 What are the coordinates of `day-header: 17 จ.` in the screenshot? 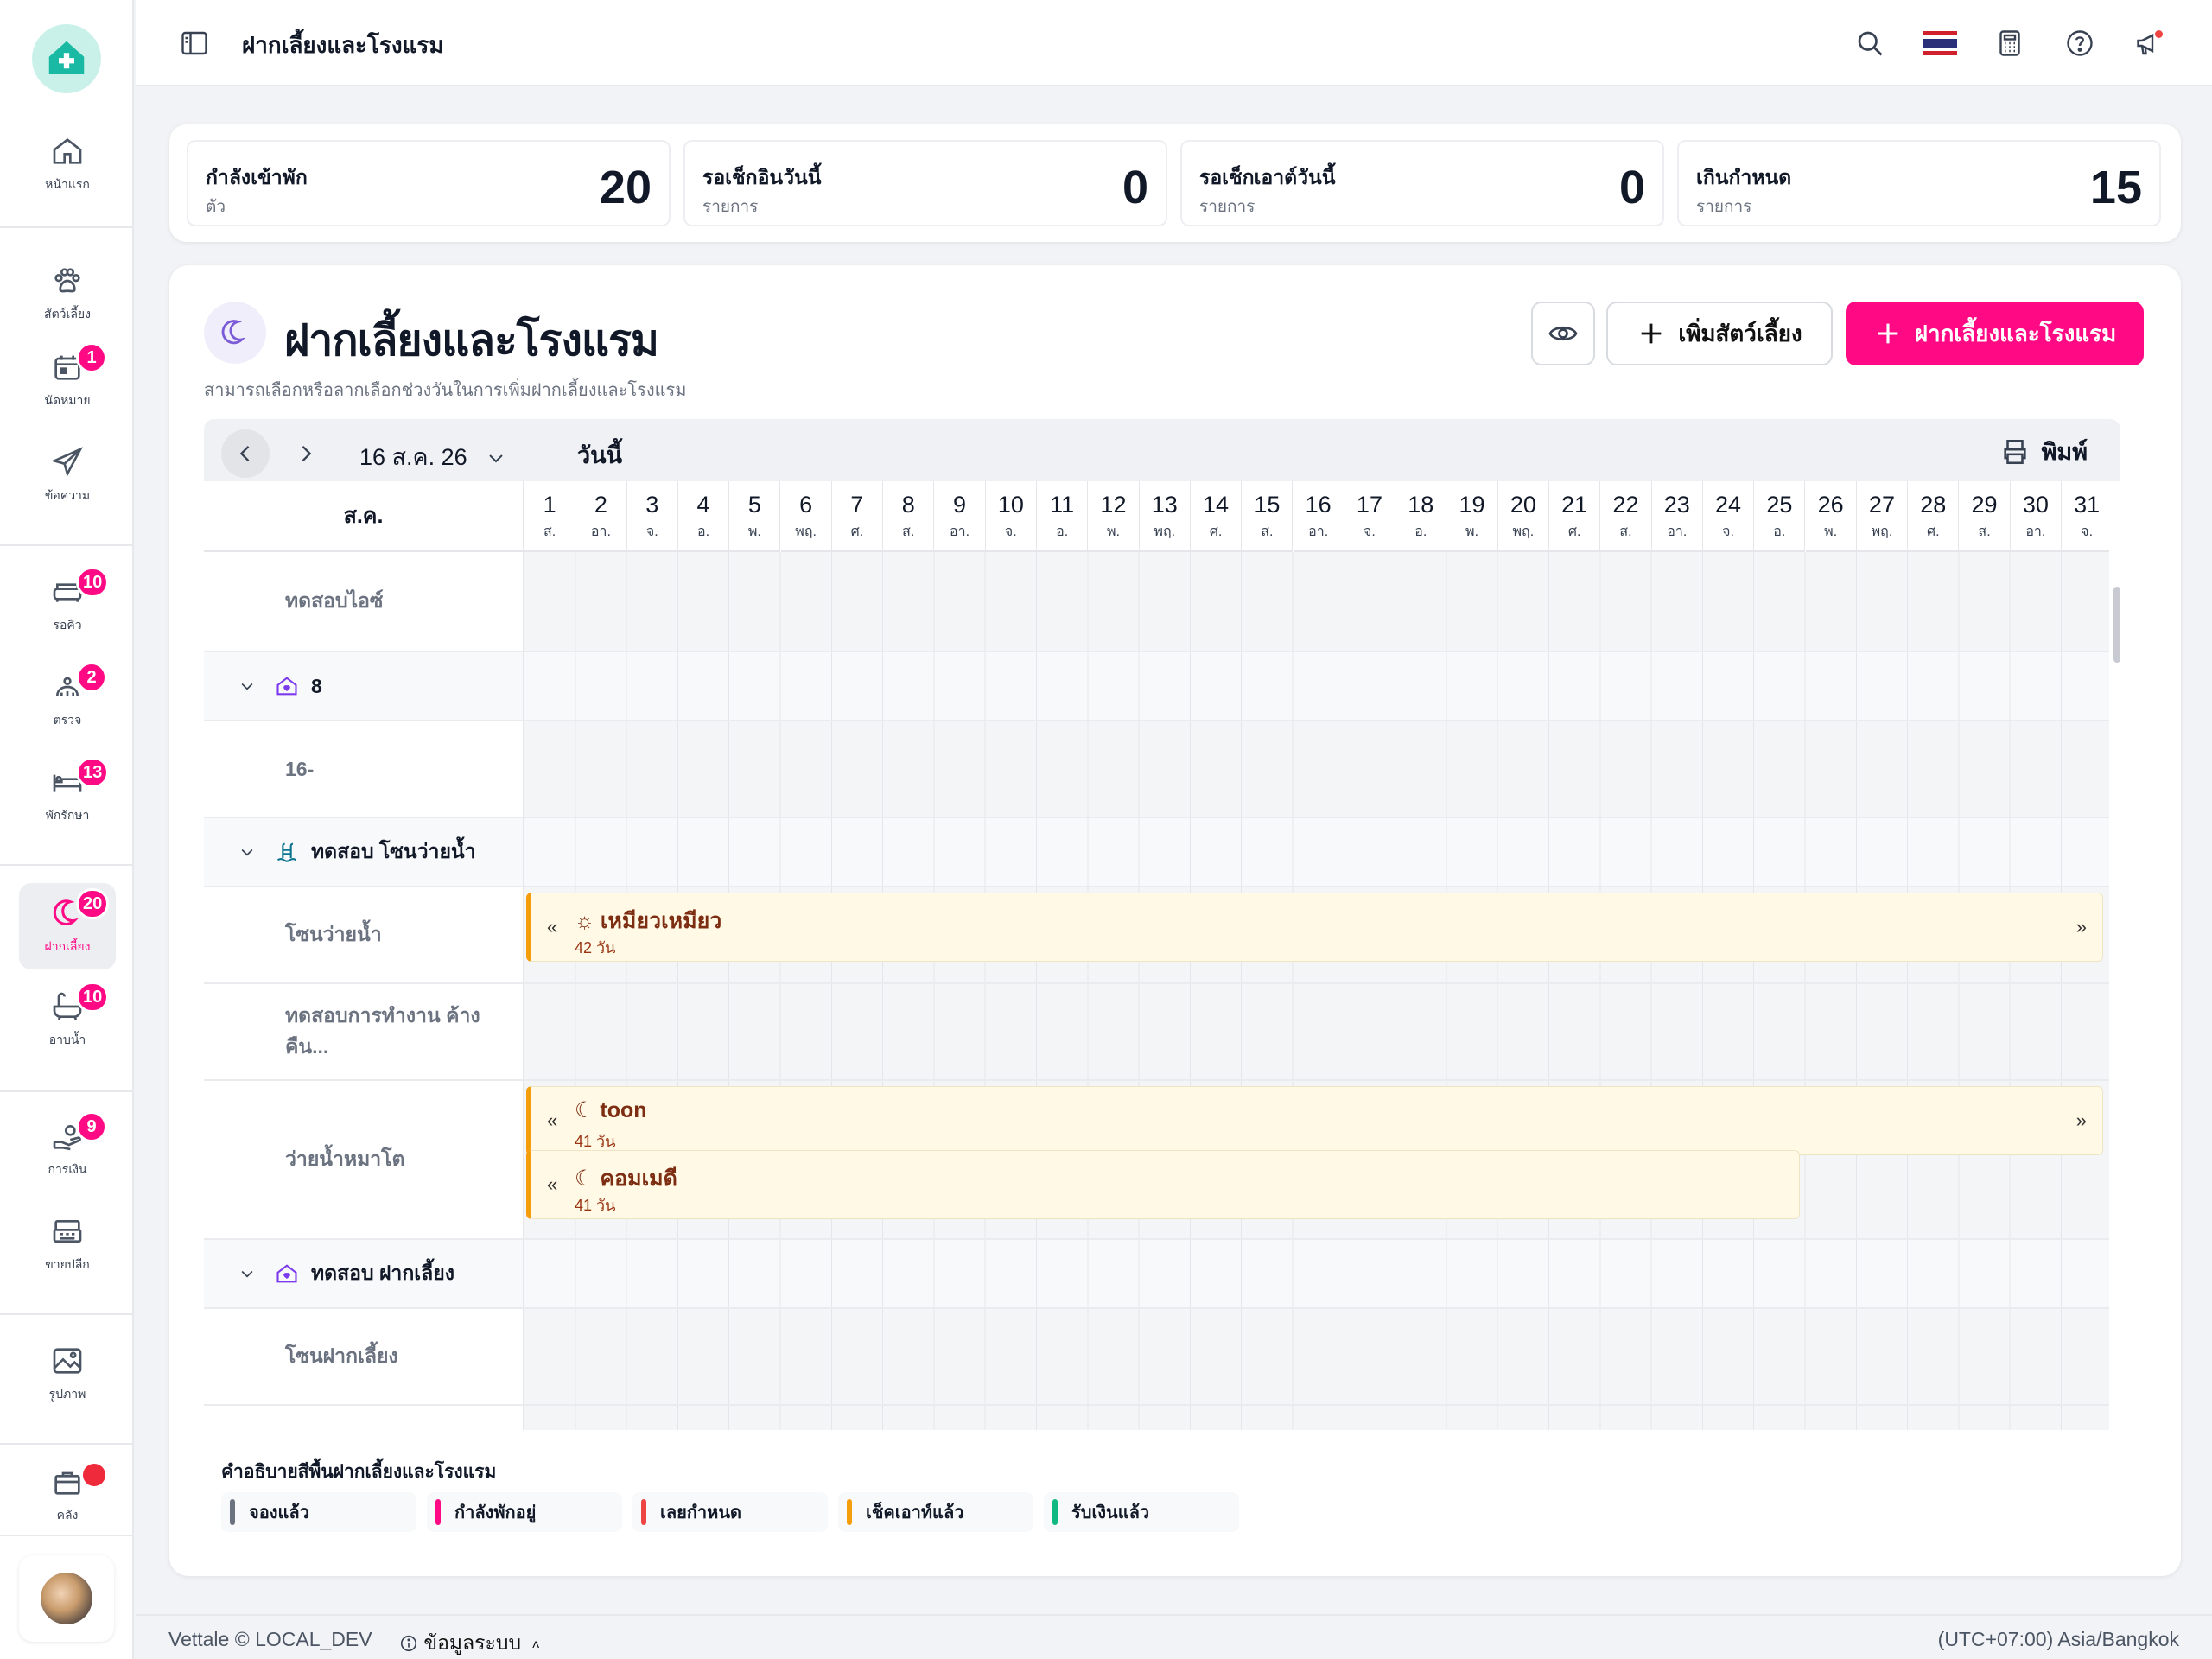 It's located at (1370, 516).